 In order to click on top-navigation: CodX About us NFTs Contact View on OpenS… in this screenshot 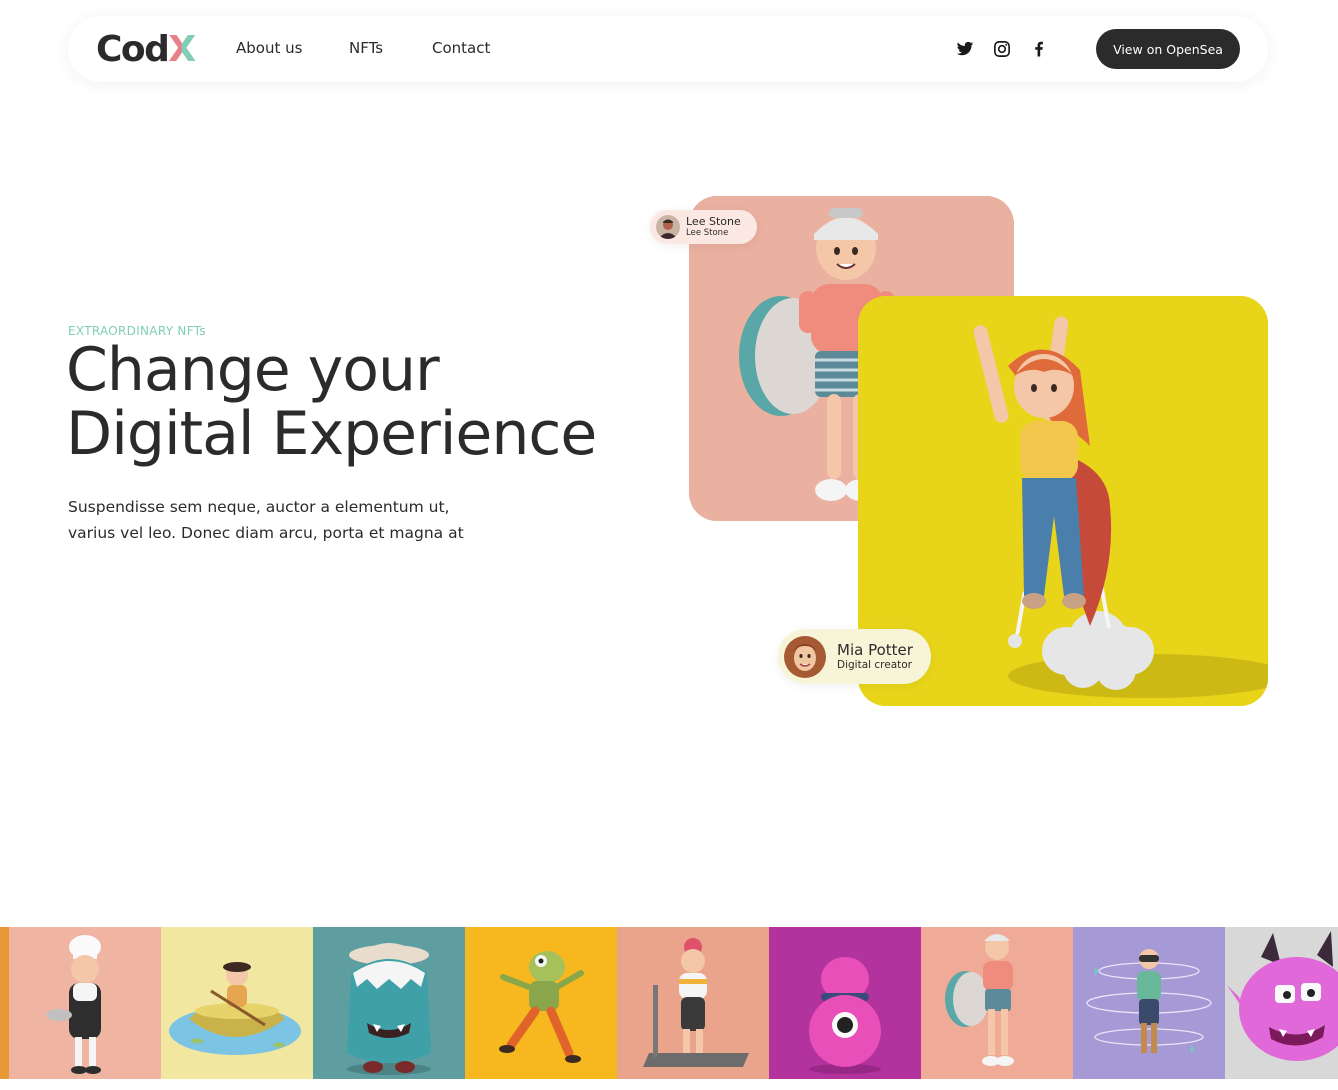, I will do `click(668, 49)`.